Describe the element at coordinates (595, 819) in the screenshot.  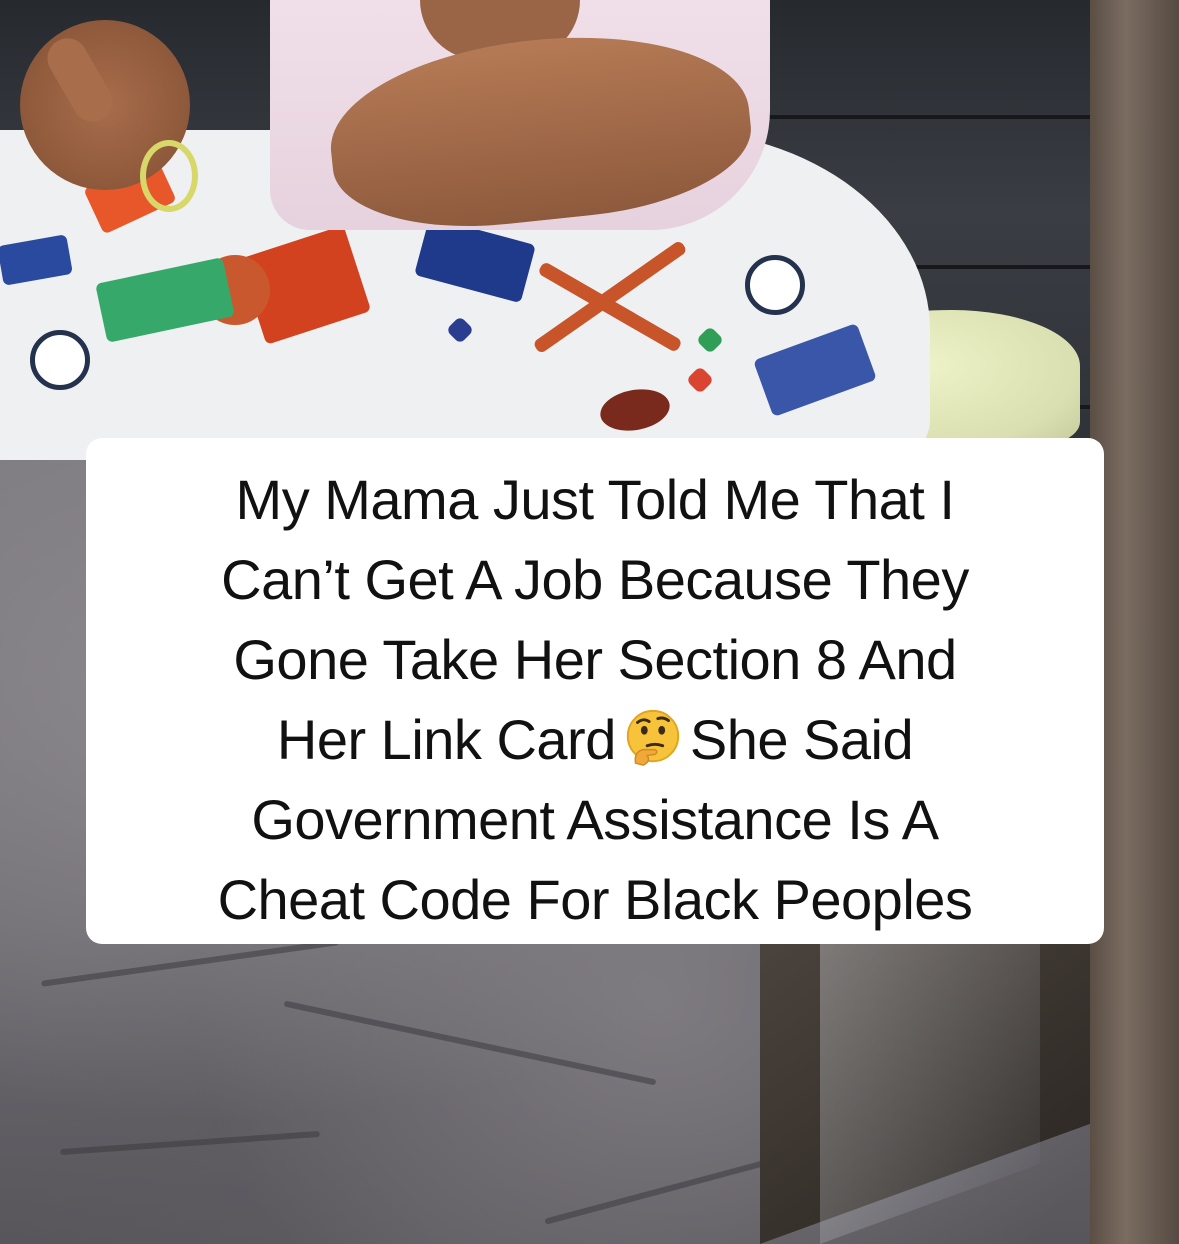
I see `caption-line: Government Assistance Is A` at that location.